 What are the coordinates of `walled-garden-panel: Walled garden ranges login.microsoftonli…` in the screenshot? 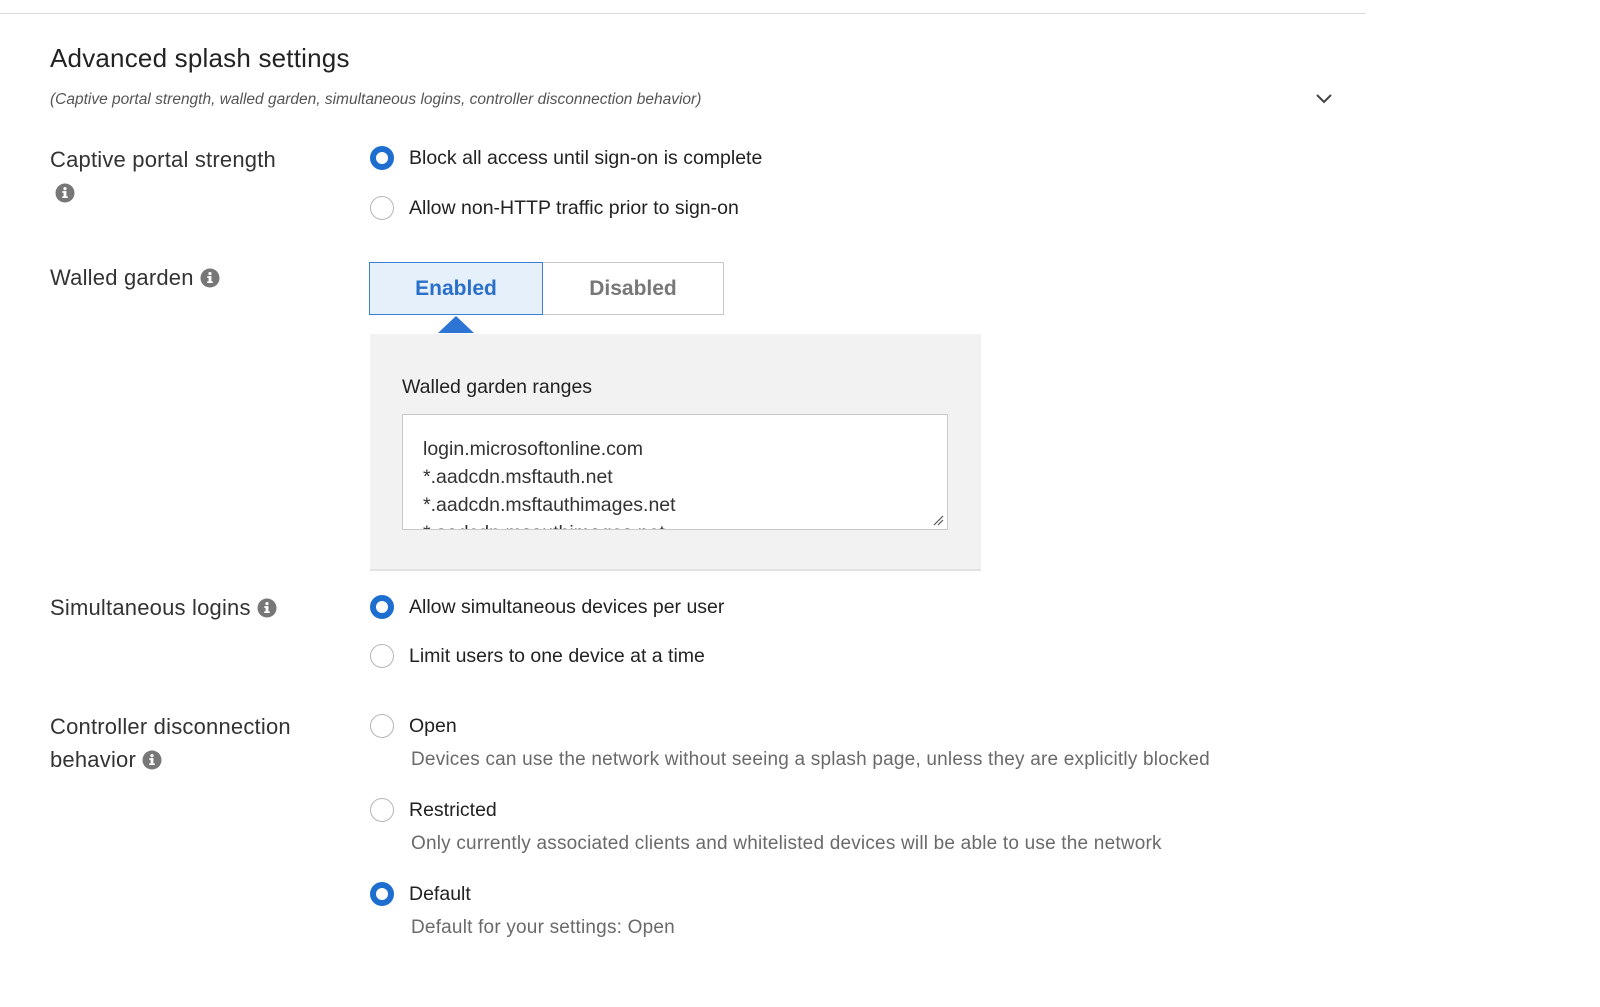 It's located at (675, 452).